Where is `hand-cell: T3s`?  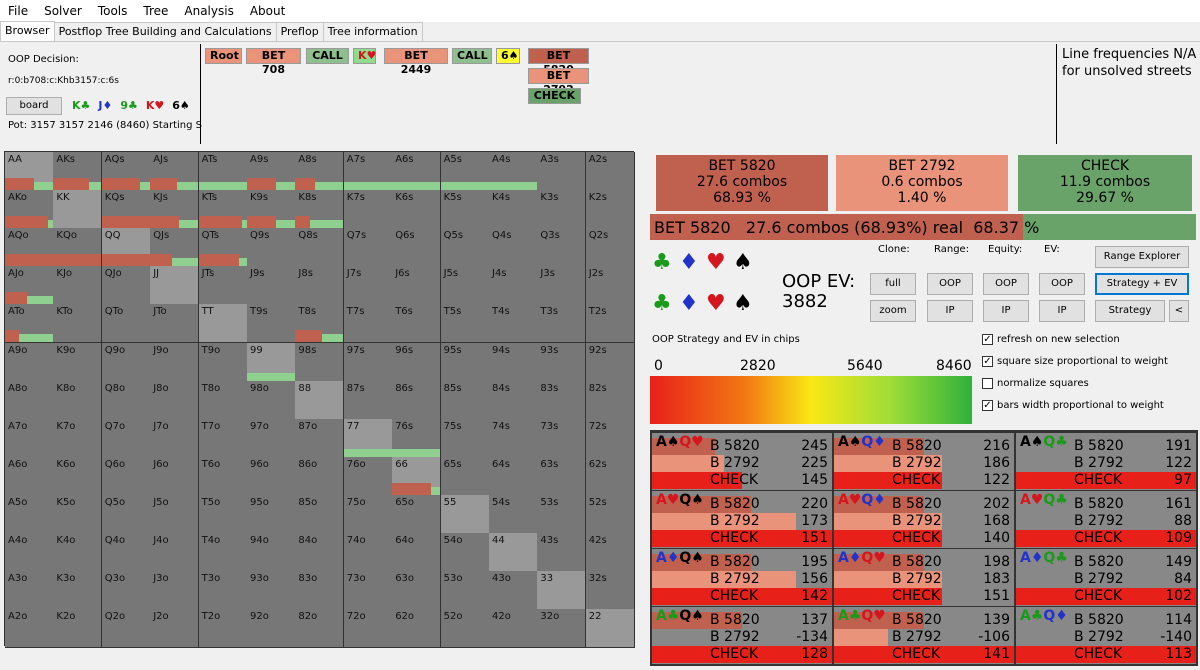 hand-cell: T3s is located at coordinates (562, 324).